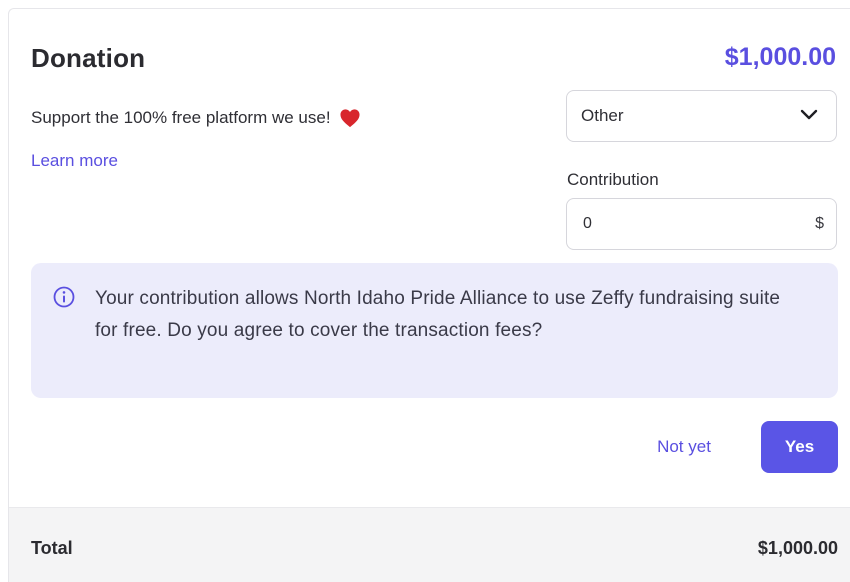  I want to click on total-label: Total, so click(52, 548).